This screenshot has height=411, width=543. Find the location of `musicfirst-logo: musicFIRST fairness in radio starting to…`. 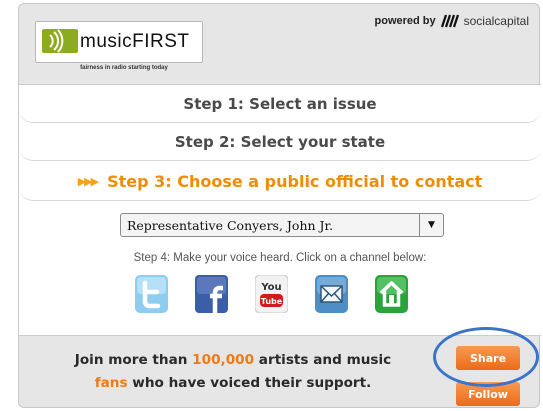

musicfirst-logo: musicFIRST fairness in radio starting to… is located at coordinates (119, 46).